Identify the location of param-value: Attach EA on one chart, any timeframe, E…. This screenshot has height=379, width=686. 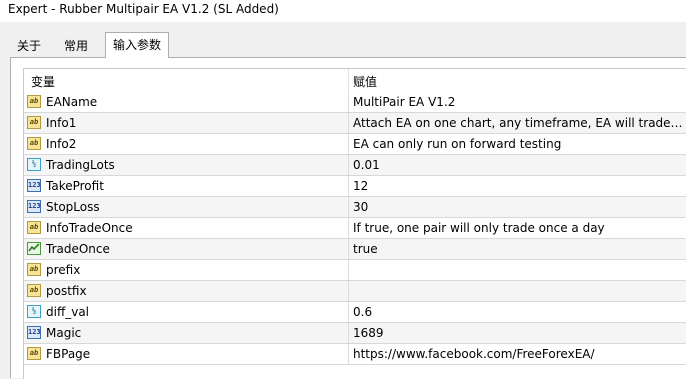
(518, 123).